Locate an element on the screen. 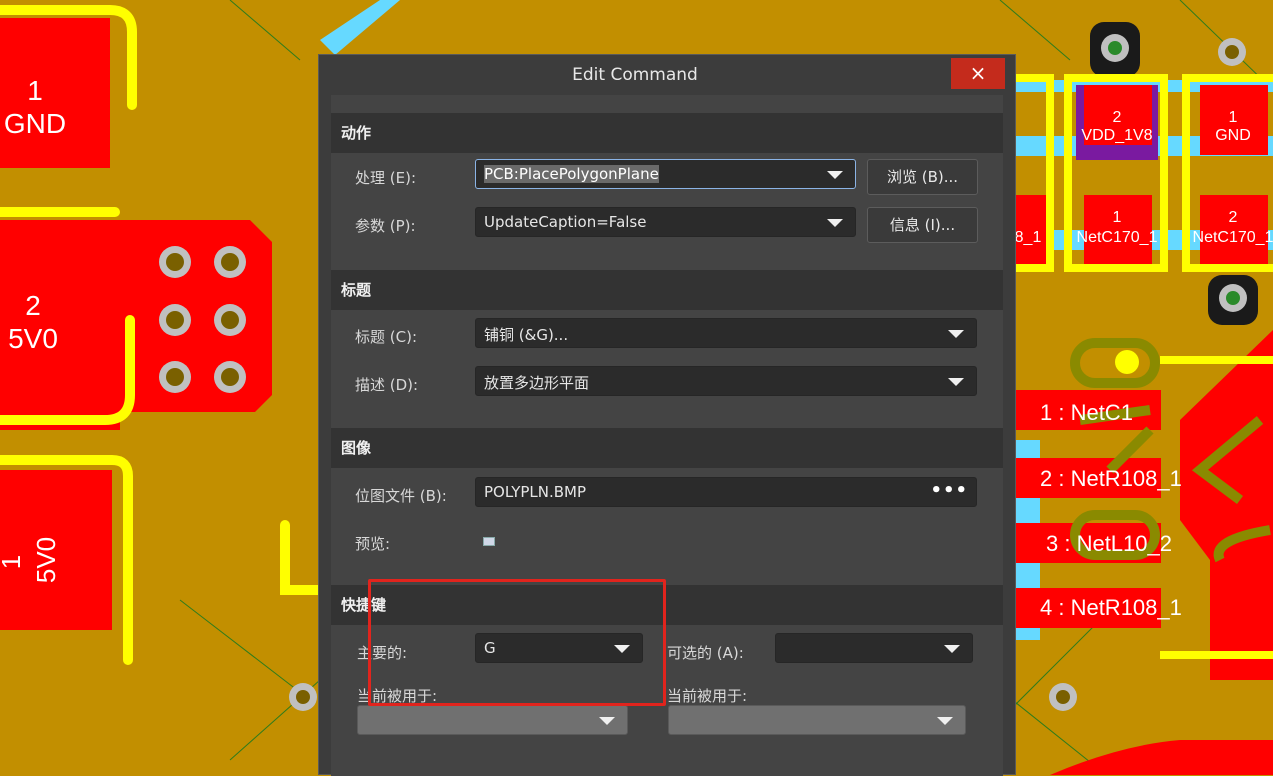  polygon-preview-icon is located at coordinates (489, 541).